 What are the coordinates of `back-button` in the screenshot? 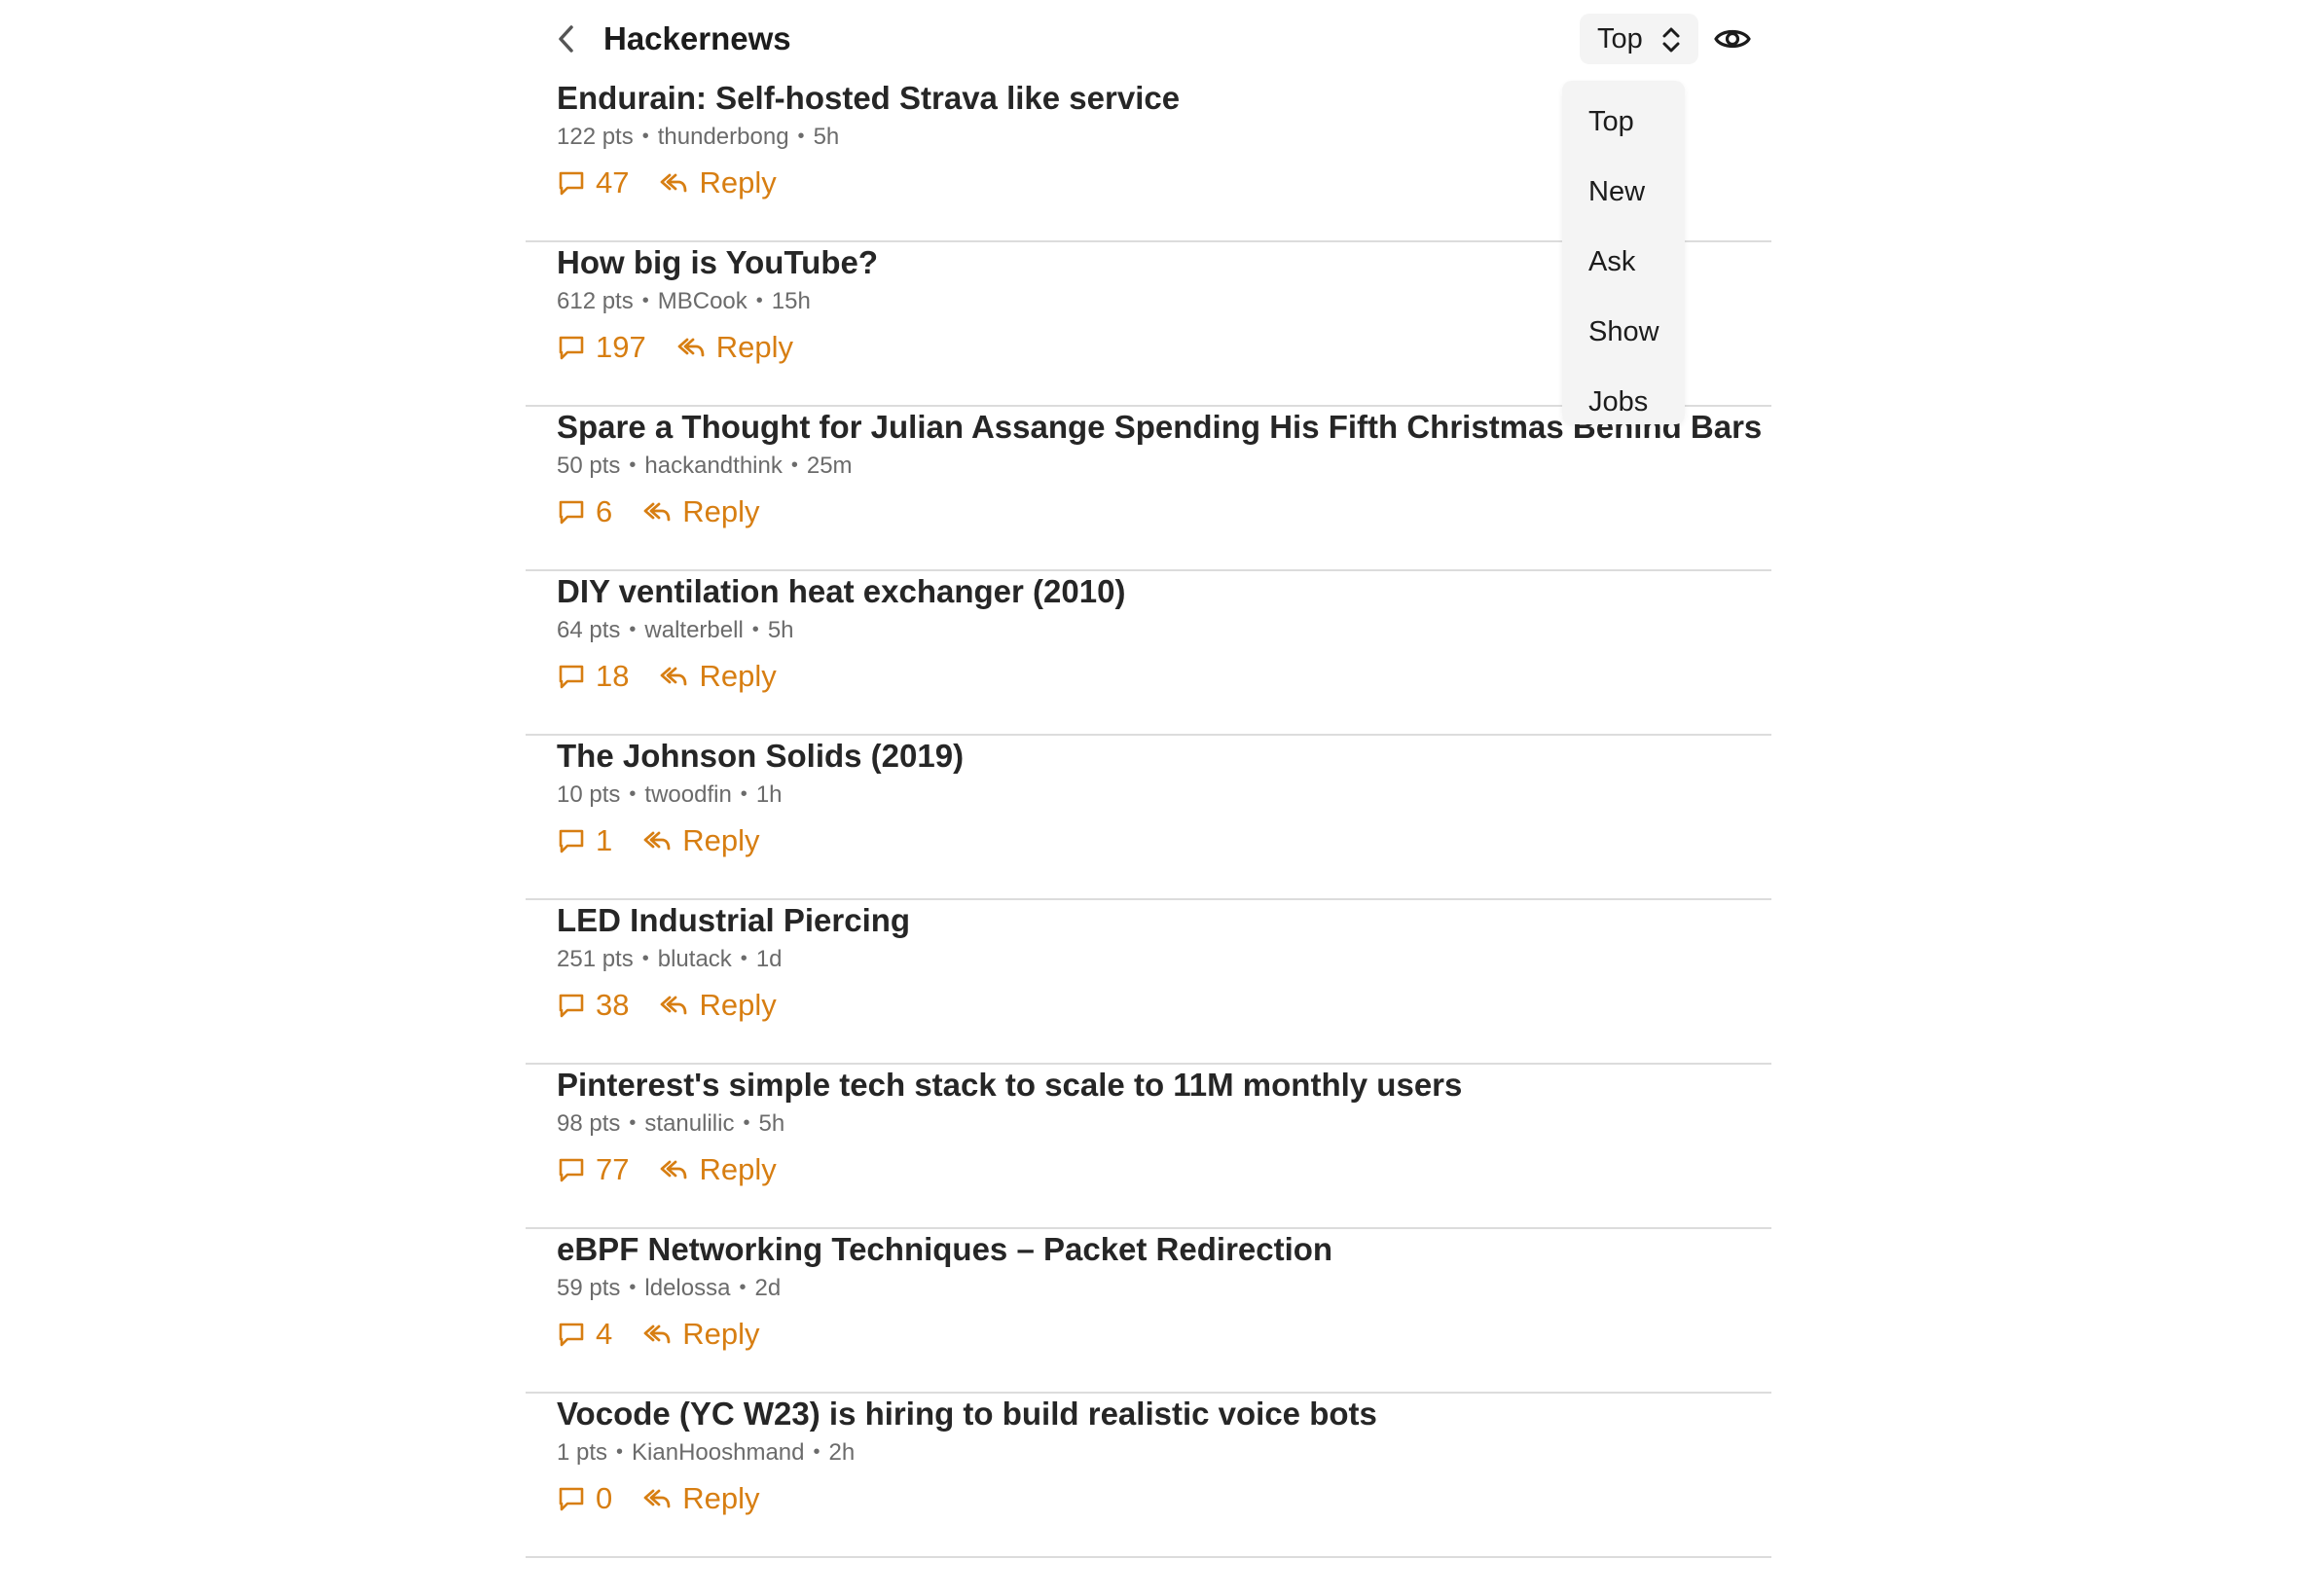 It's located at (566, 38).